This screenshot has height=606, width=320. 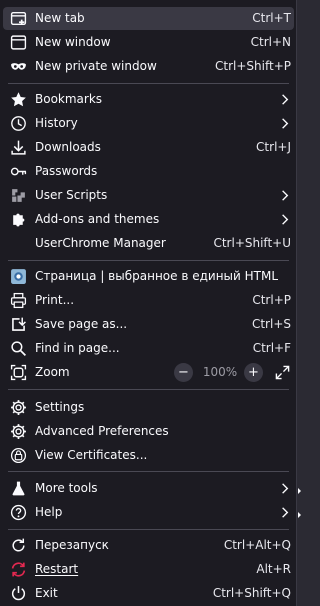 I want to click on fullscreen-icon, so click(x=282, y=372).